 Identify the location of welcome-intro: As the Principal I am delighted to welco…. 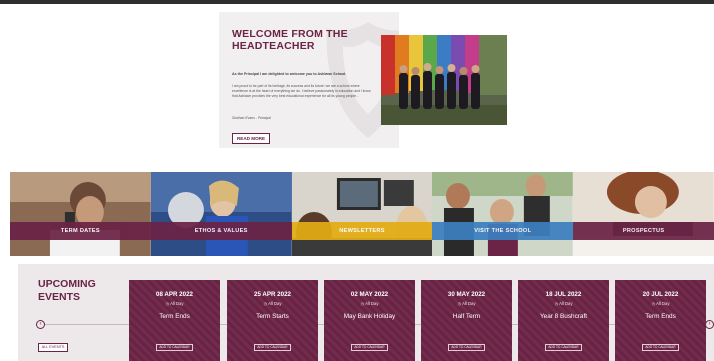
(289, 74).